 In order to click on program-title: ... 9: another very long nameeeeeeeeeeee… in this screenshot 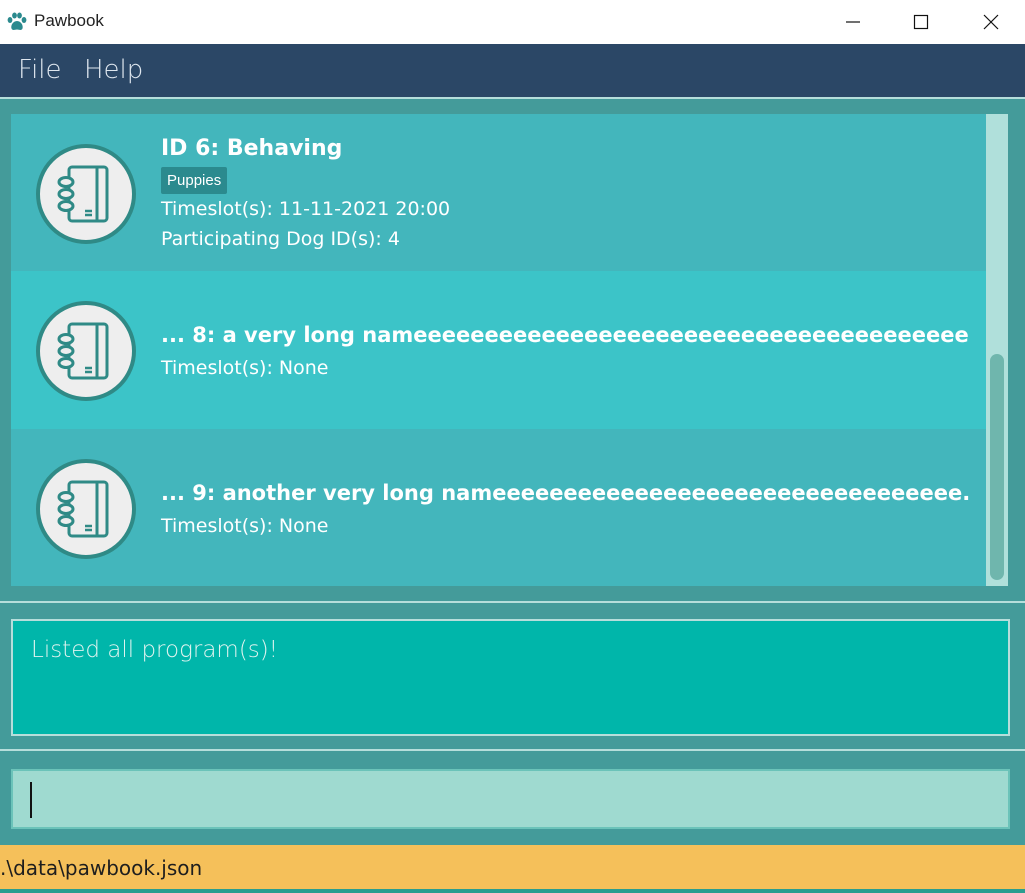, I will do `click(565, 493)`.